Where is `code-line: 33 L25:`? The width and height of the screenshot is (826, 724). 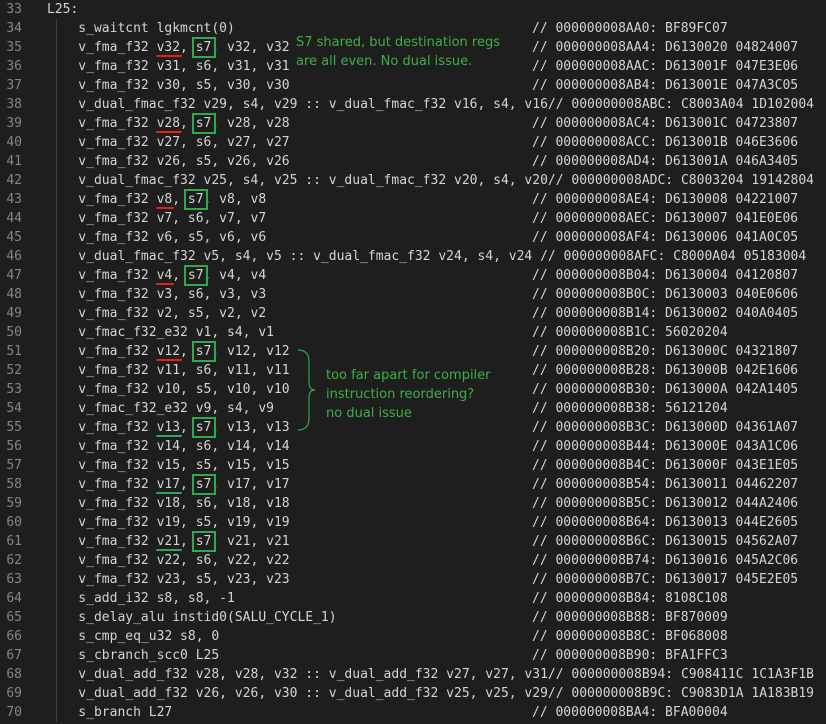
code-line: 33 L25: is located at coordinates (413, 9).